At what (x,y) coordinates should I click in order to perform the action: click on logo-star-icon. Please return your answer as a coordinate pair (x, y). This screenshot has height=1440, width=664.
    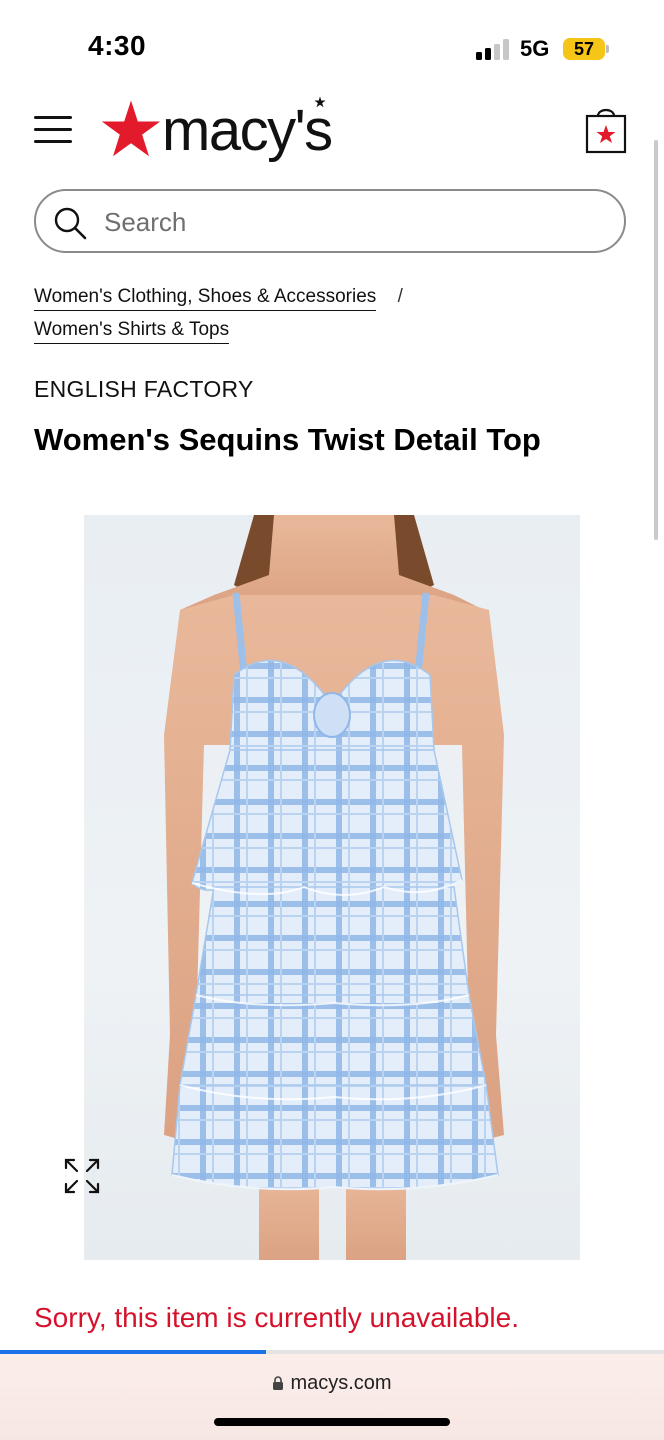
    Looking at the image, I should click on (131, 128).